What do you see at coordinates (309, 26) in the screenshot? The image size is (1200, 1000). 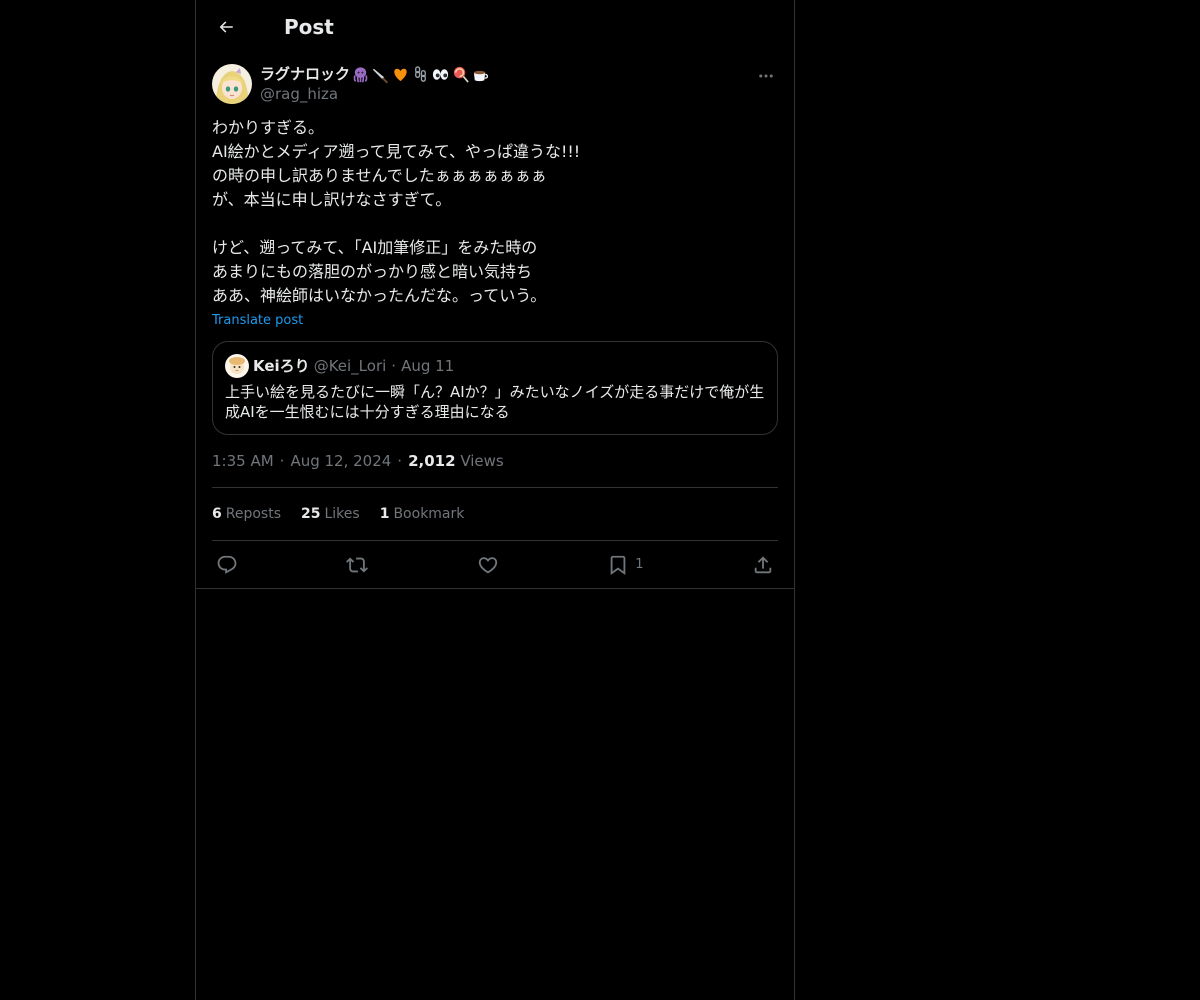 I see `page-title: Post` at bounding box center [309, 26].